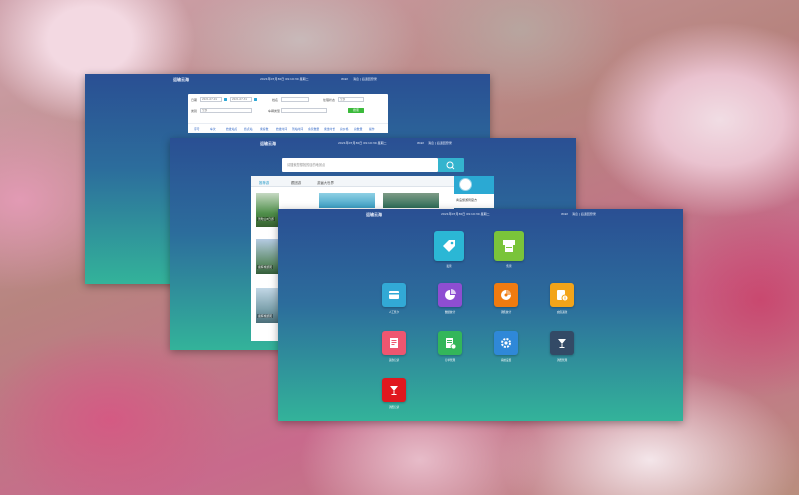  What do you see at coordinates (241, 99) in the screenshot?
I see `date-to-input: 2021-07-31` at bounding box center [241, 99].